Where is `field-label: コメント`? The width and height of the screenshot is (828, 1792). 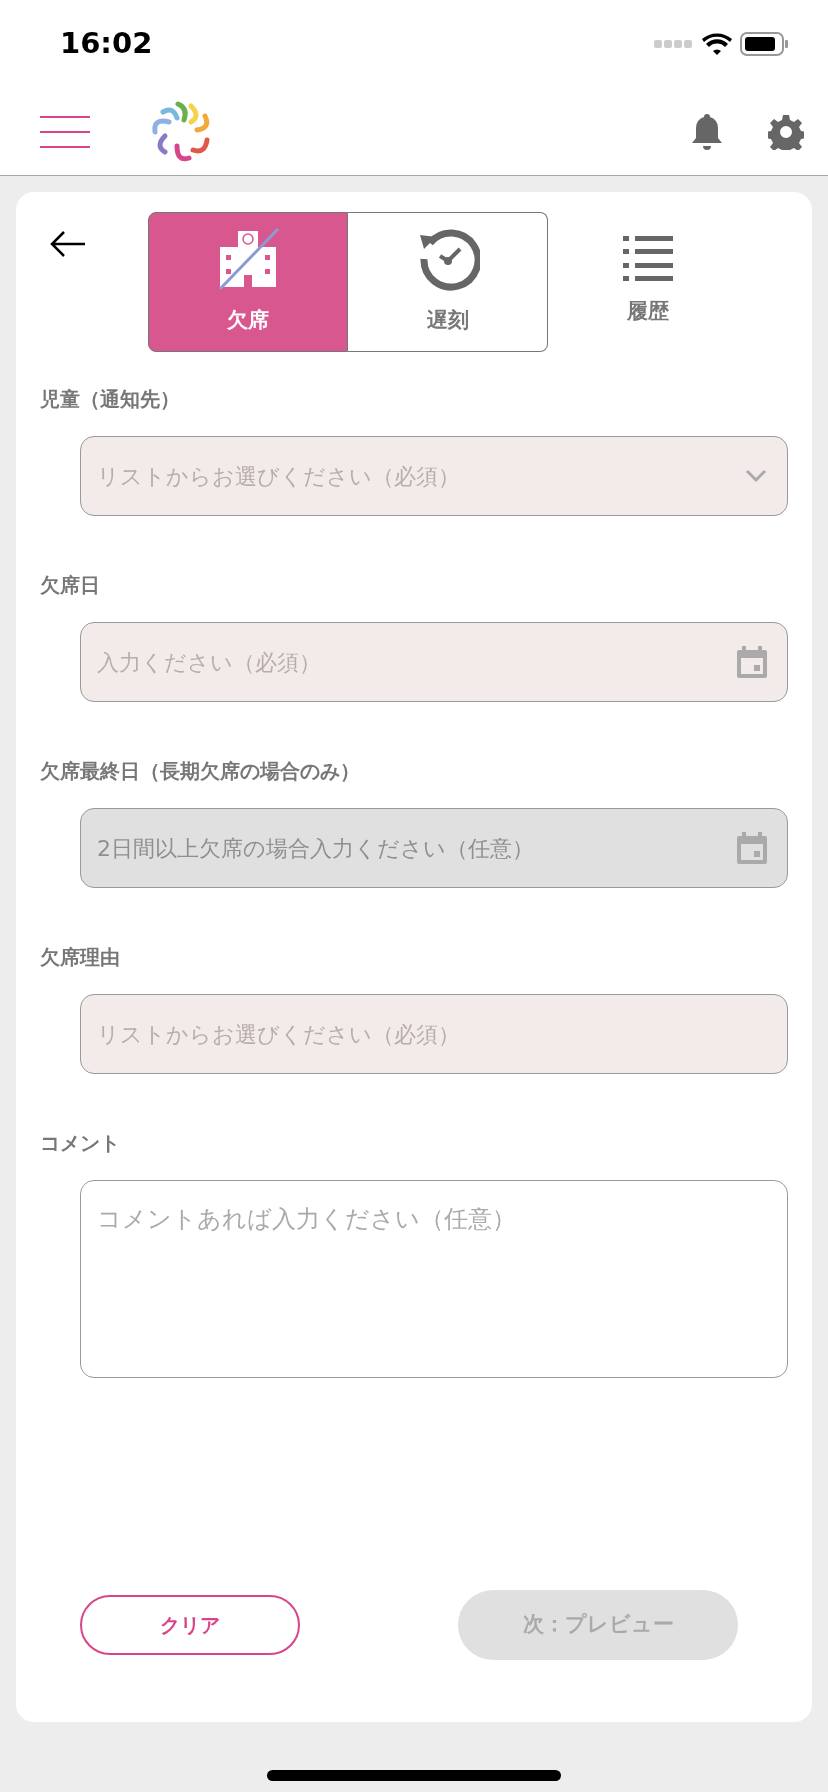
field-label: コメント is located at coordinates (80, 1143).